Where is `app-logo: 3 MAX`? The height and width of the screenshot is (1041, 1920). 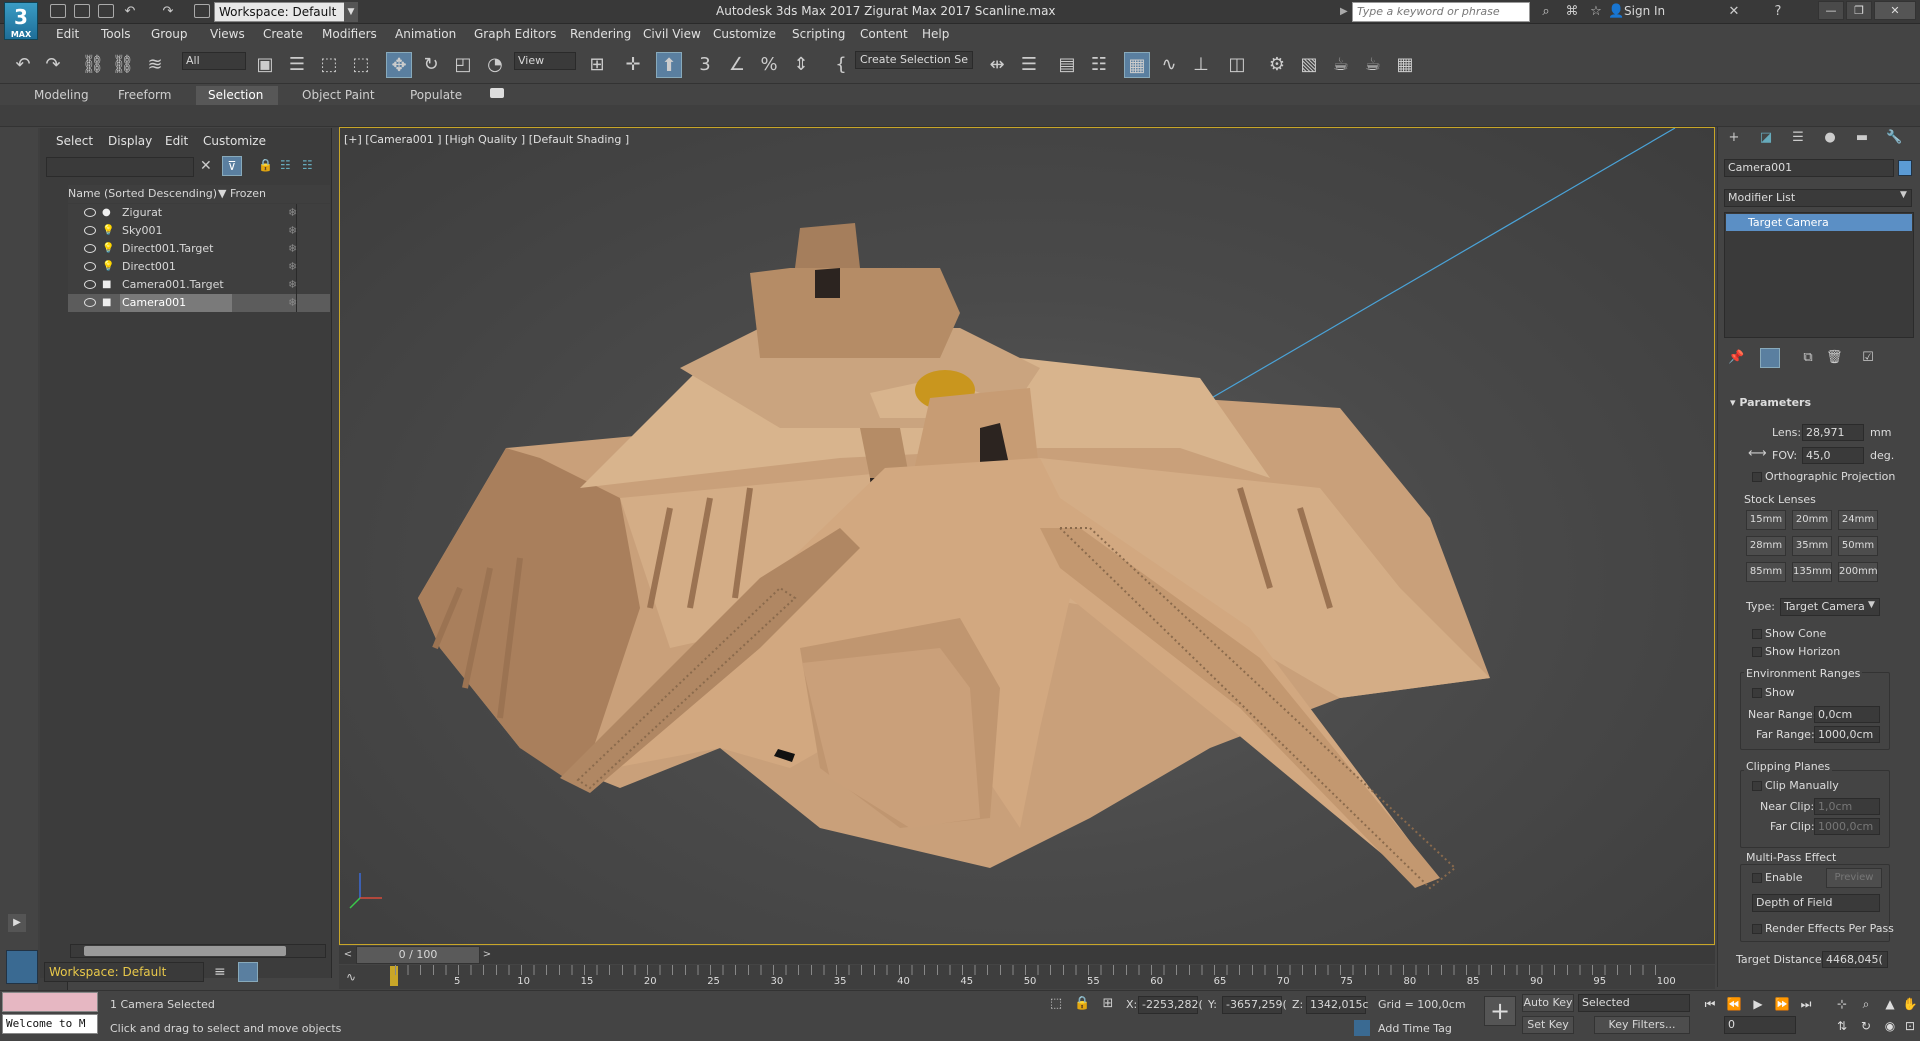 app-logo: 3 MAX is located at coordinates (21, 21).